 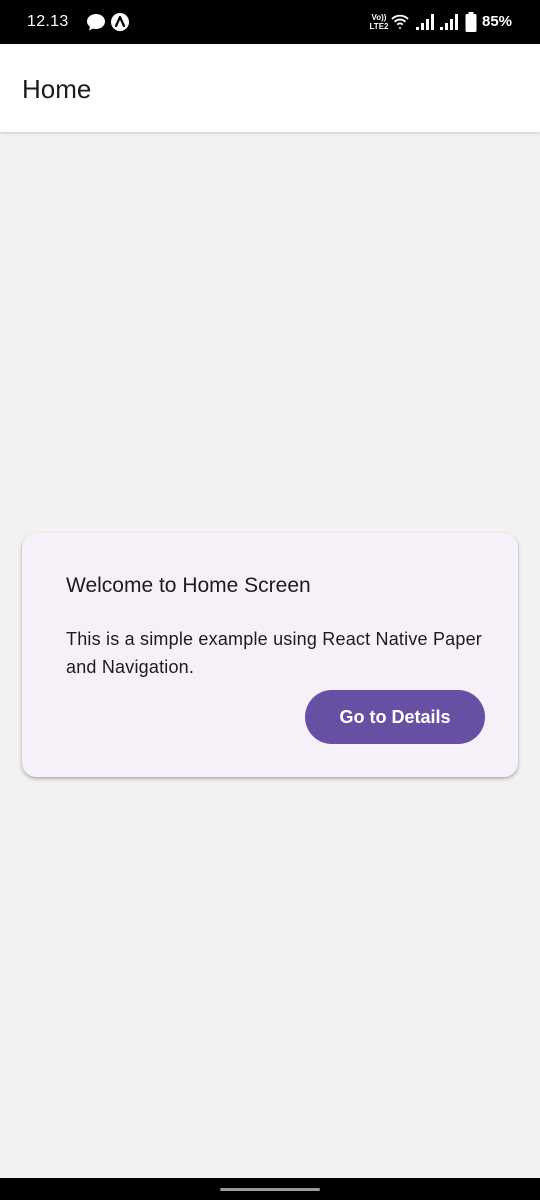 I want to click on battery-percentage: 85%, so click(x=497, y=21).